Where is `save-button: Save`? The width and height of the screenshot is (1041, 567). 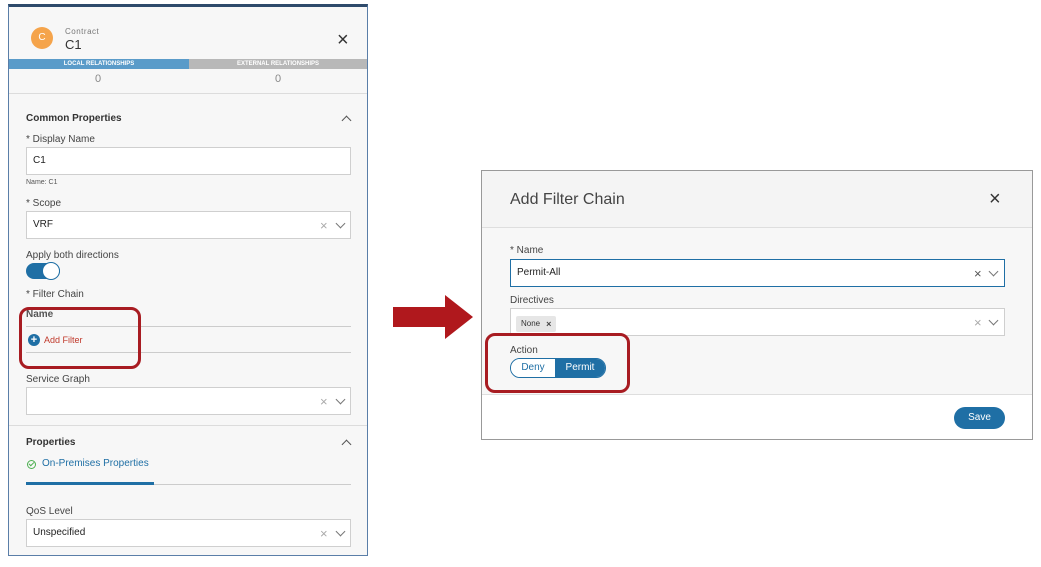
save-button: Save is located at coordinates (979, 418).